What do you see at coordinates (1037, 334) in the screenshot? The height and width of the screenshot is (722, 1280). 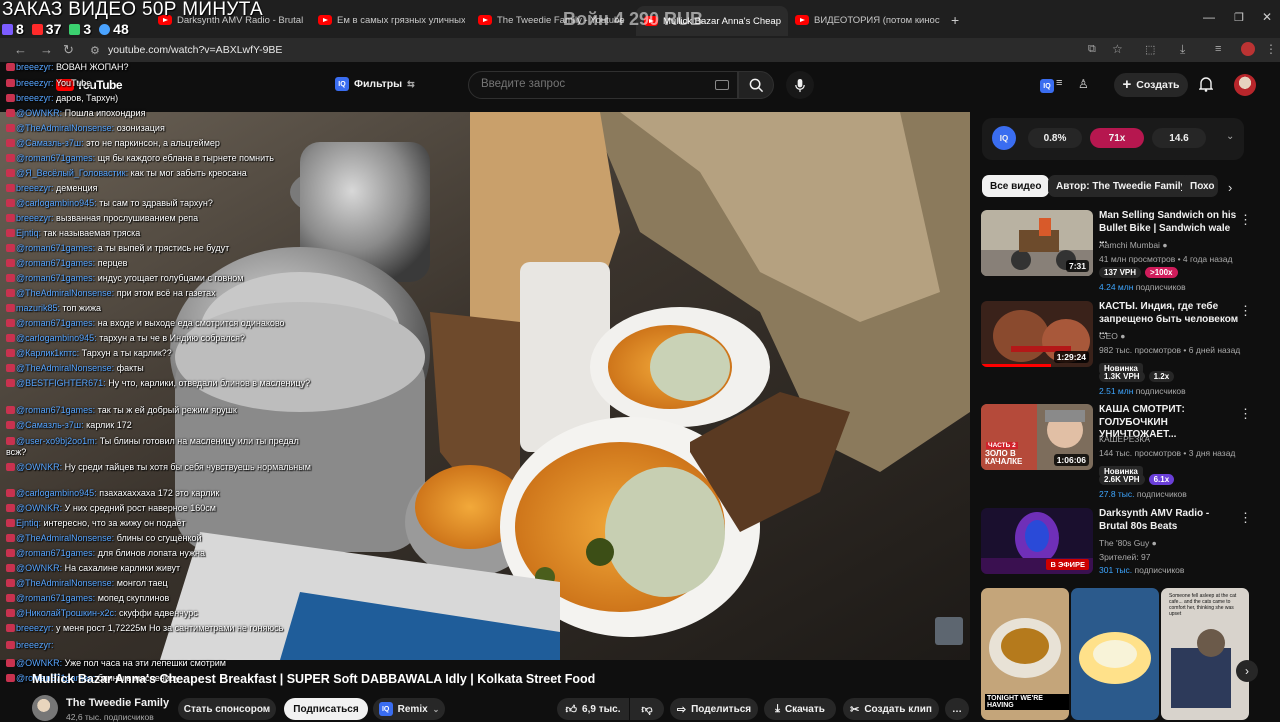 I see `video-thumbnail: 1:29:24` at bounding box center [1037, 334].